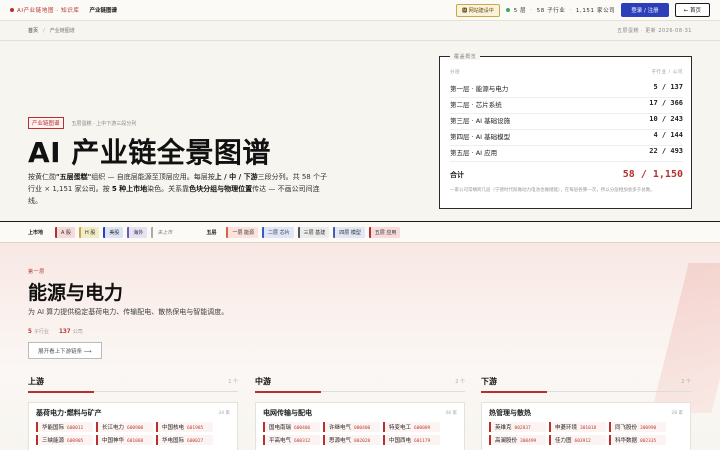  I want to click on chip-overseas: 海外, so click(137, 232).